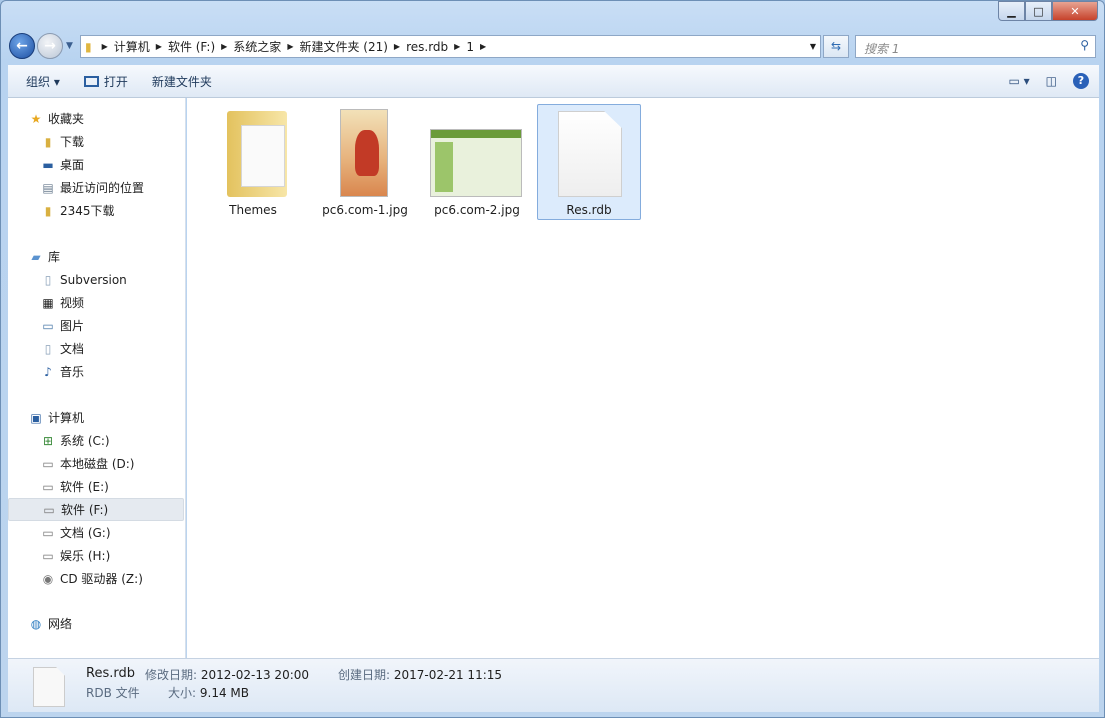 The height and width of the screenshot is (718, 1105). Describe the element at coordinates (470, 47) in the screenshot. I see `breadcrumb-1: 1` at that location.